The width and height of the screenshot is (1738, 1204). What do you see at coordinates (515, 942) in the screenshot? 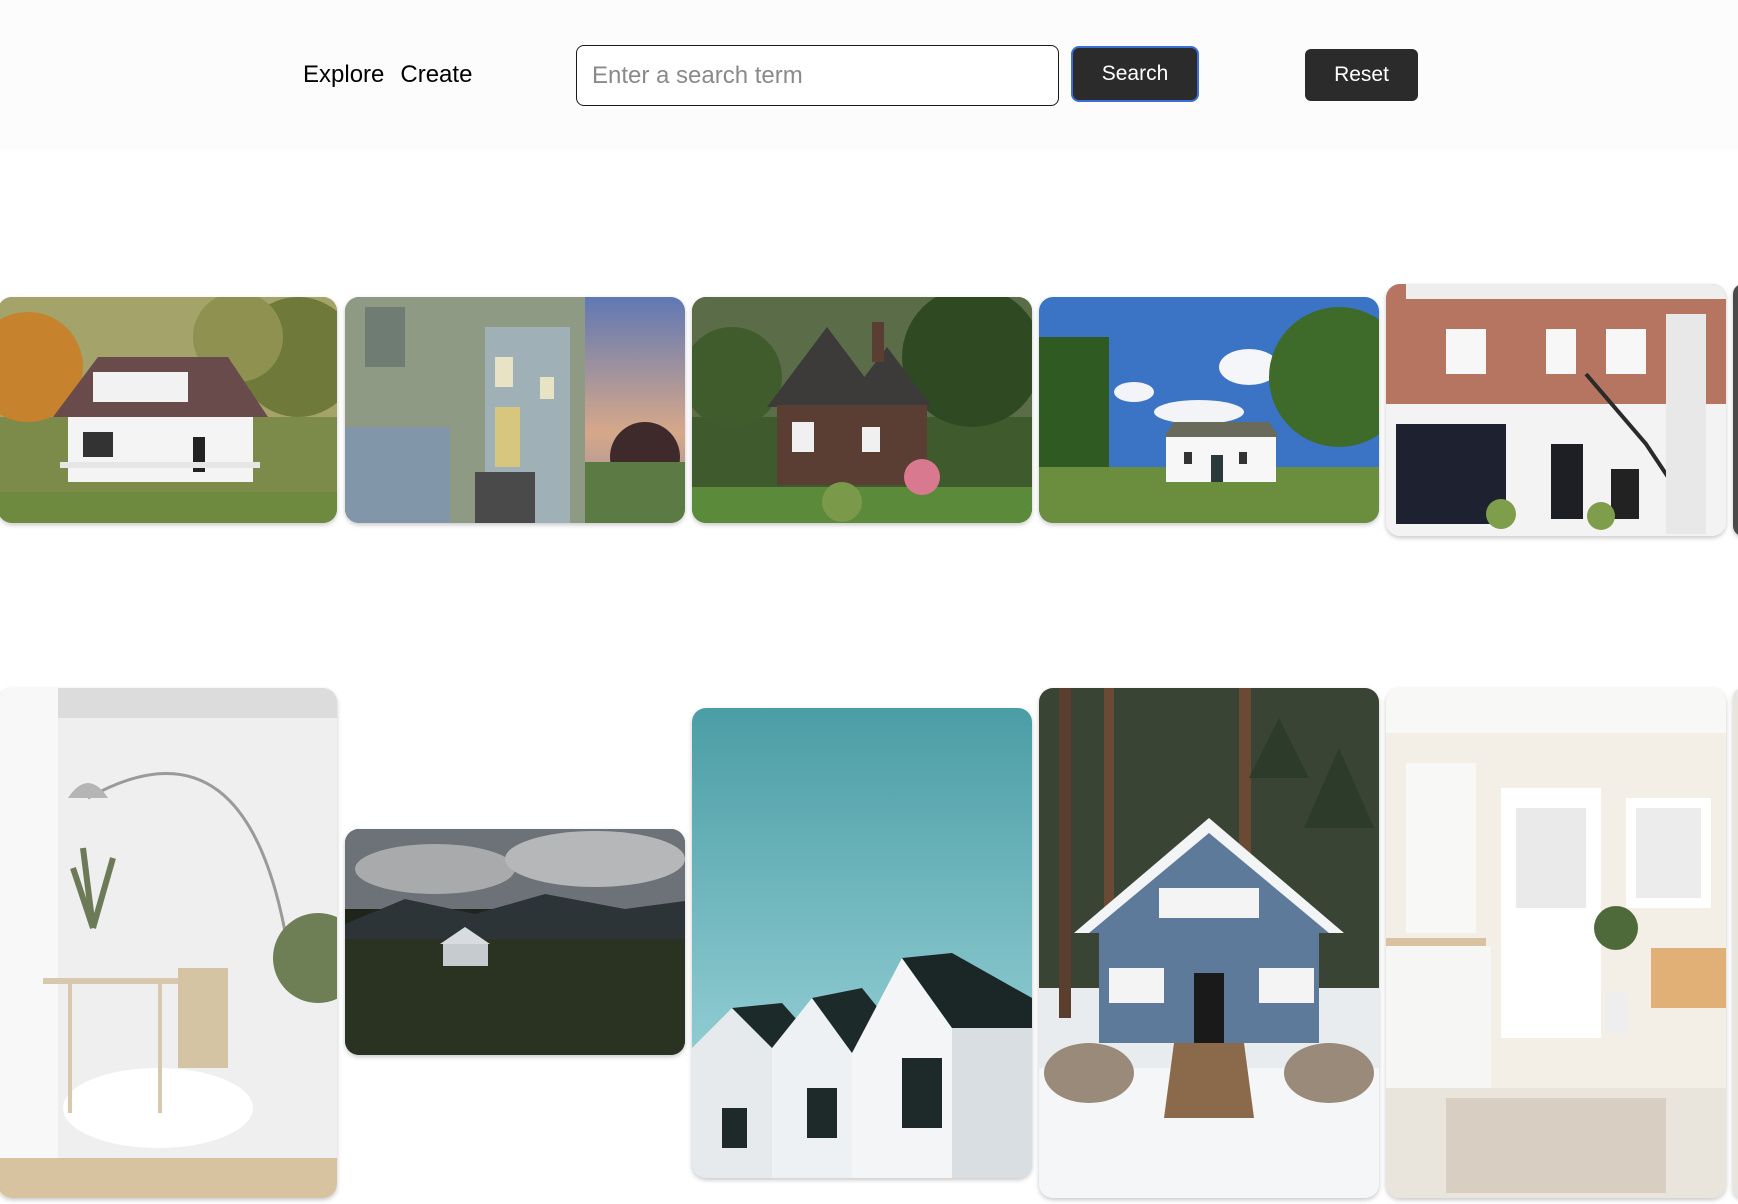
I see `gallery-image-lone-house` at bounding box center [515, 942].